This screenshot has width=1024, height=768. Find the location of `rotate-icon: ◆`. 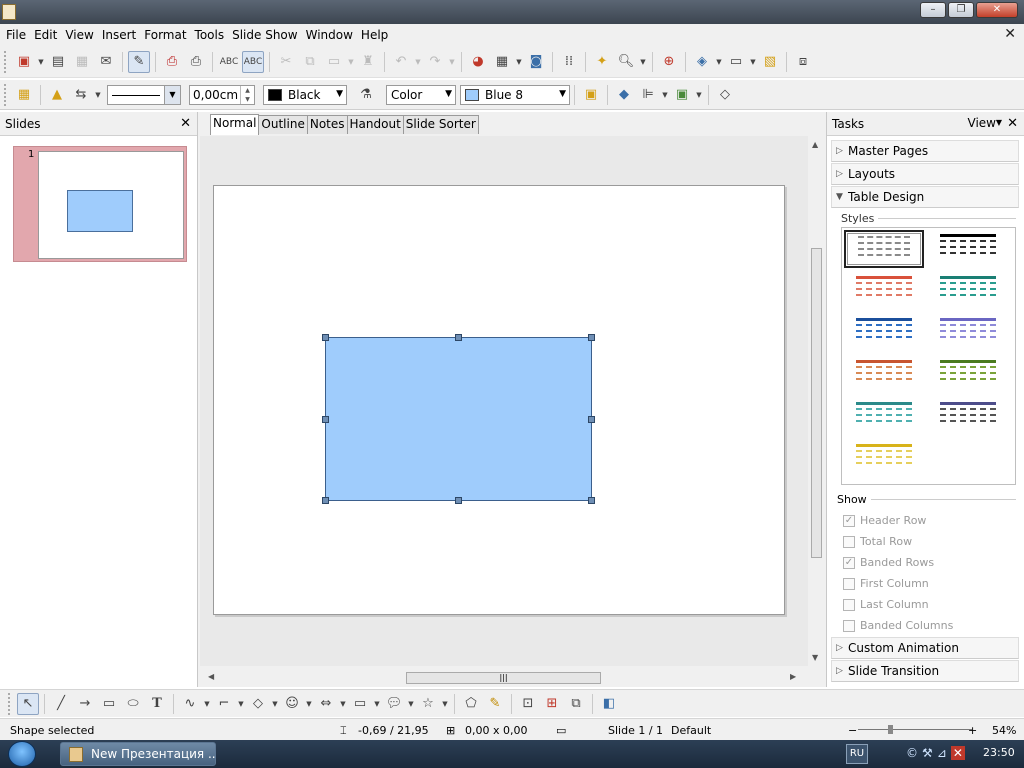

rotate-icon: ◆ is located at coordinates (624, 95).